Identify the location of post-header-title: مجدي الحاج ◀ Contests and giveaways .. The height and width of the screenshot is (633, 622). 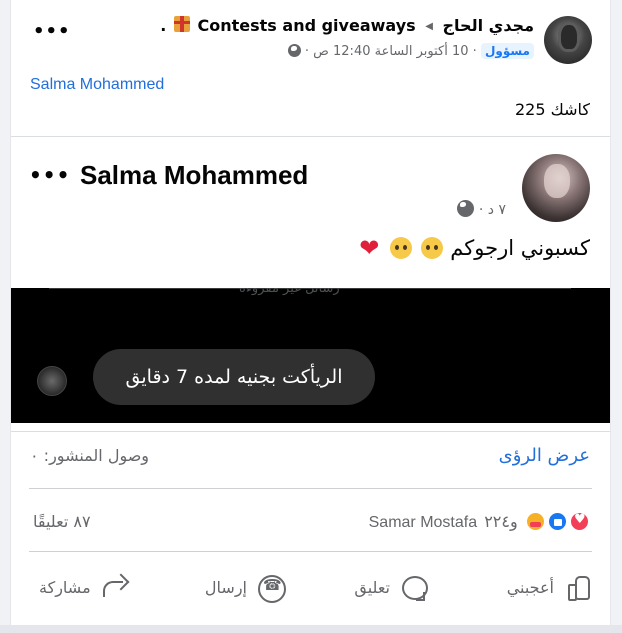
(347, 25).